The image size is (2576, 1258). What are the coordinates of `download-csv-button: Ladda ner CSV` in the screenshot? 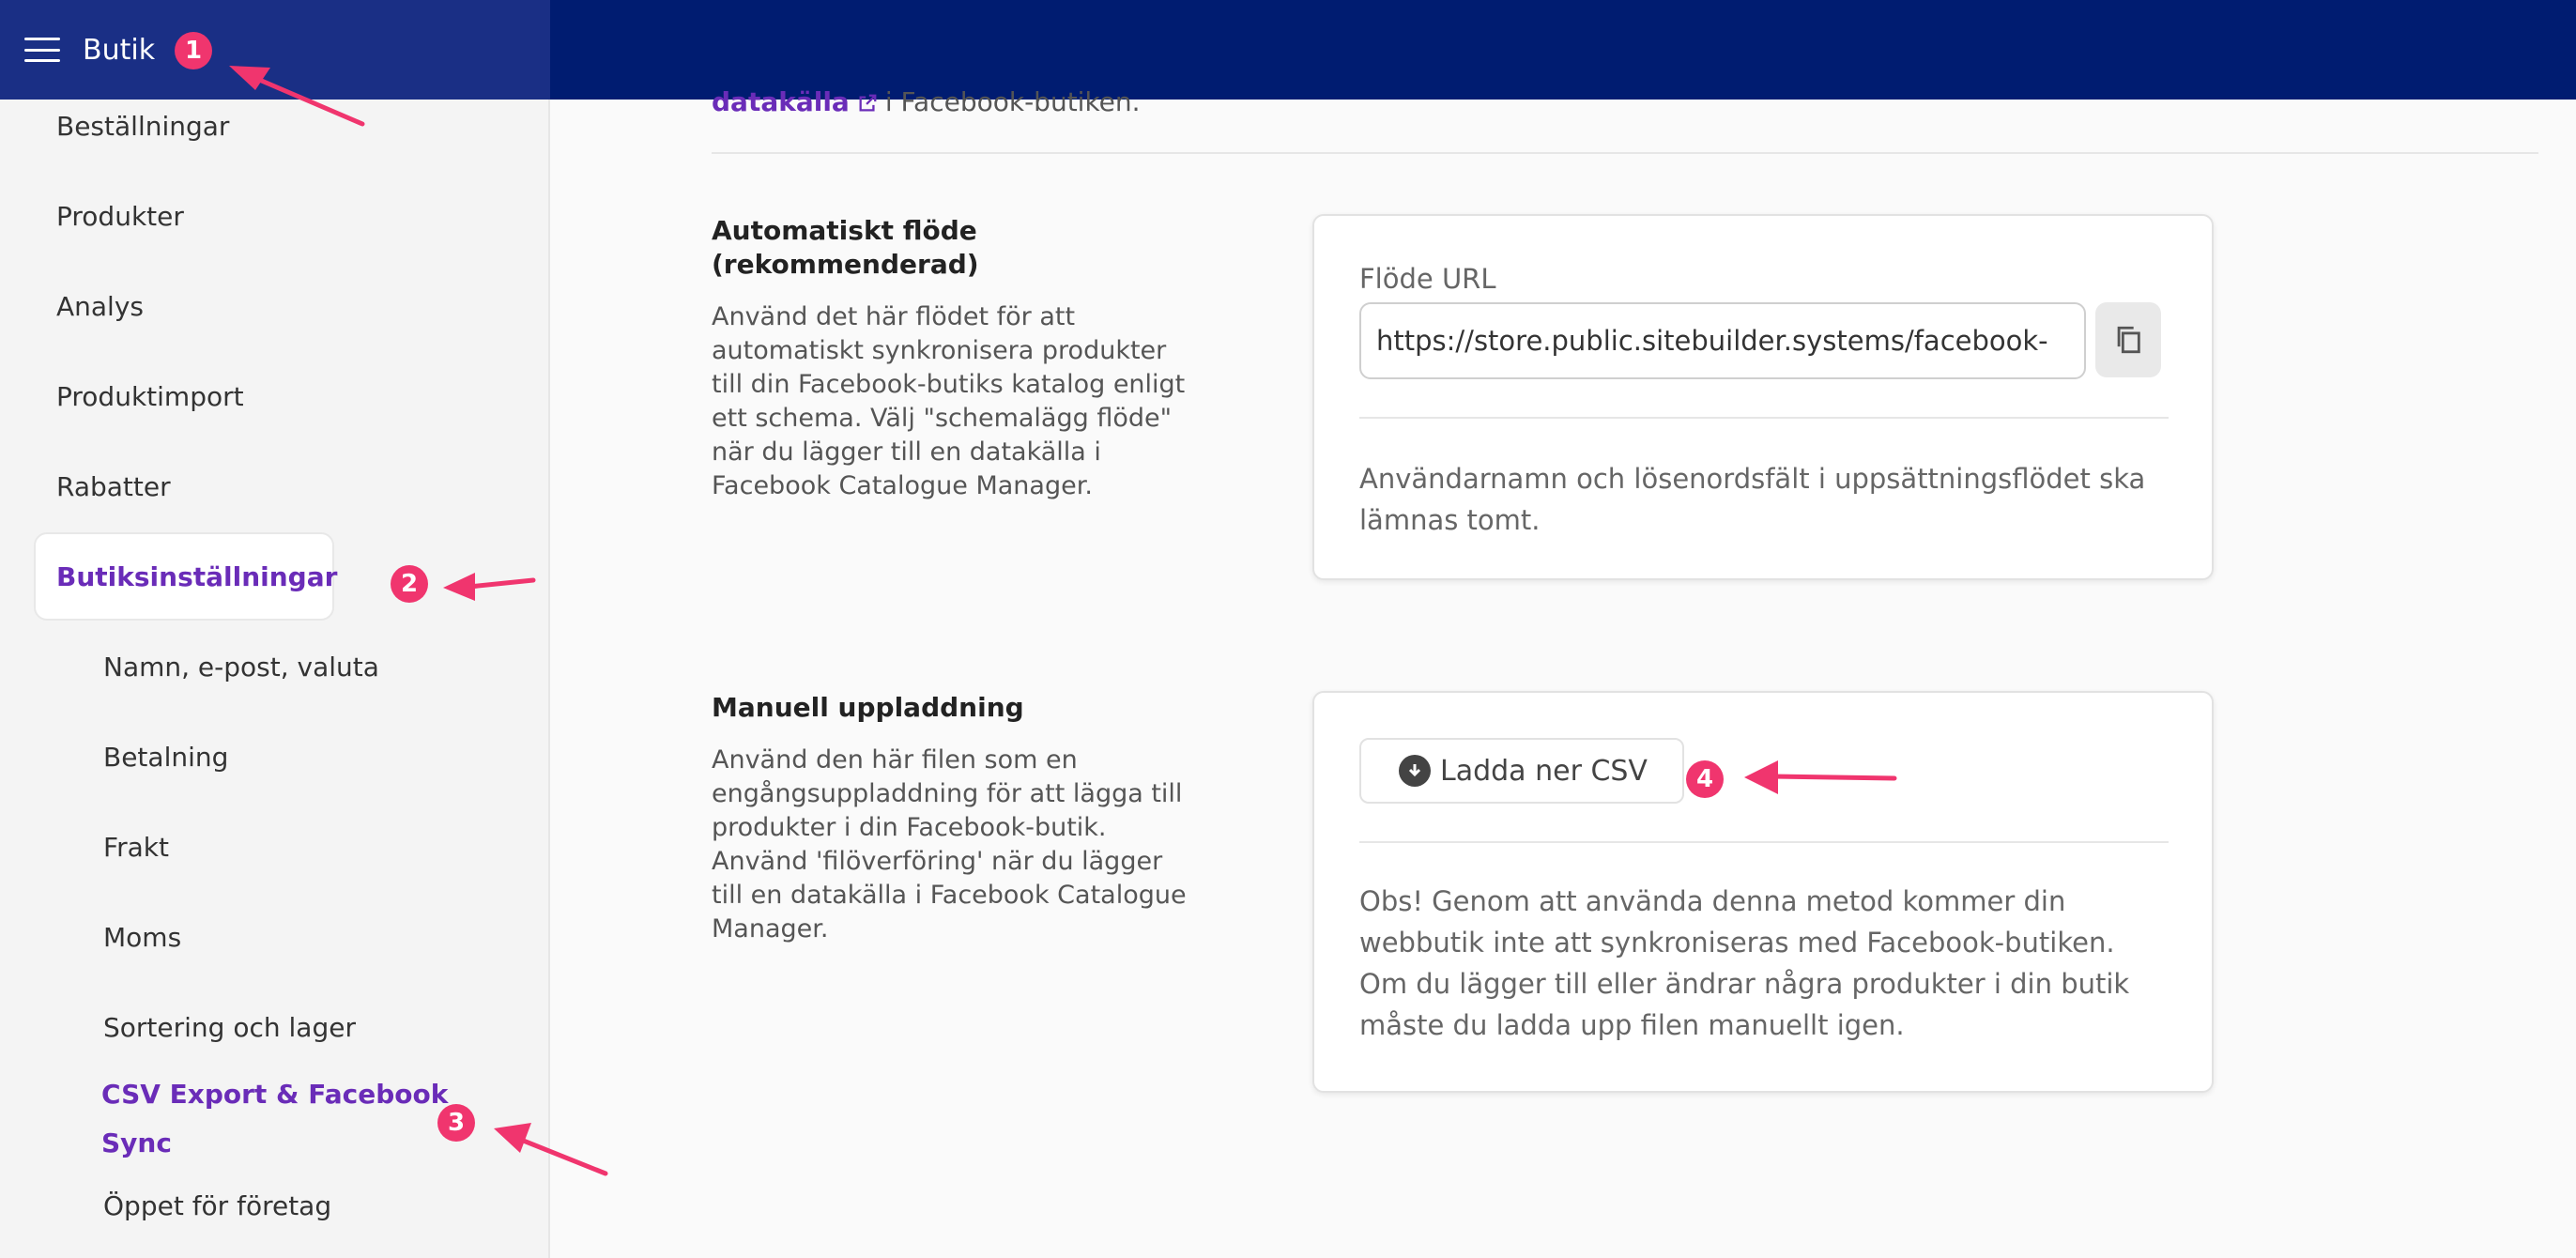 It's located at (1521, 771).